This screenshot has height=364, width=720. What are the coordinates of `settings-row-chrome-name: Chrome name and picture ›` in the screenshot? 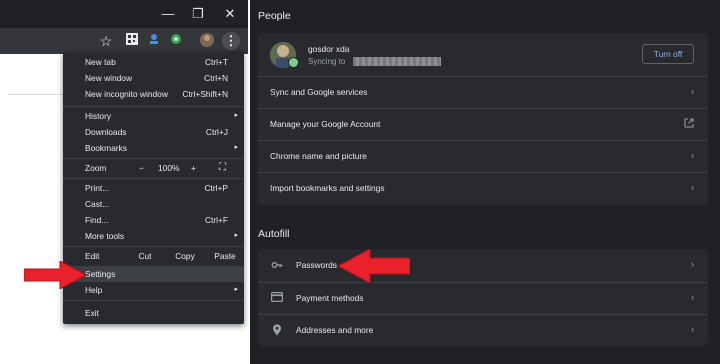 It's located at (483, 156).